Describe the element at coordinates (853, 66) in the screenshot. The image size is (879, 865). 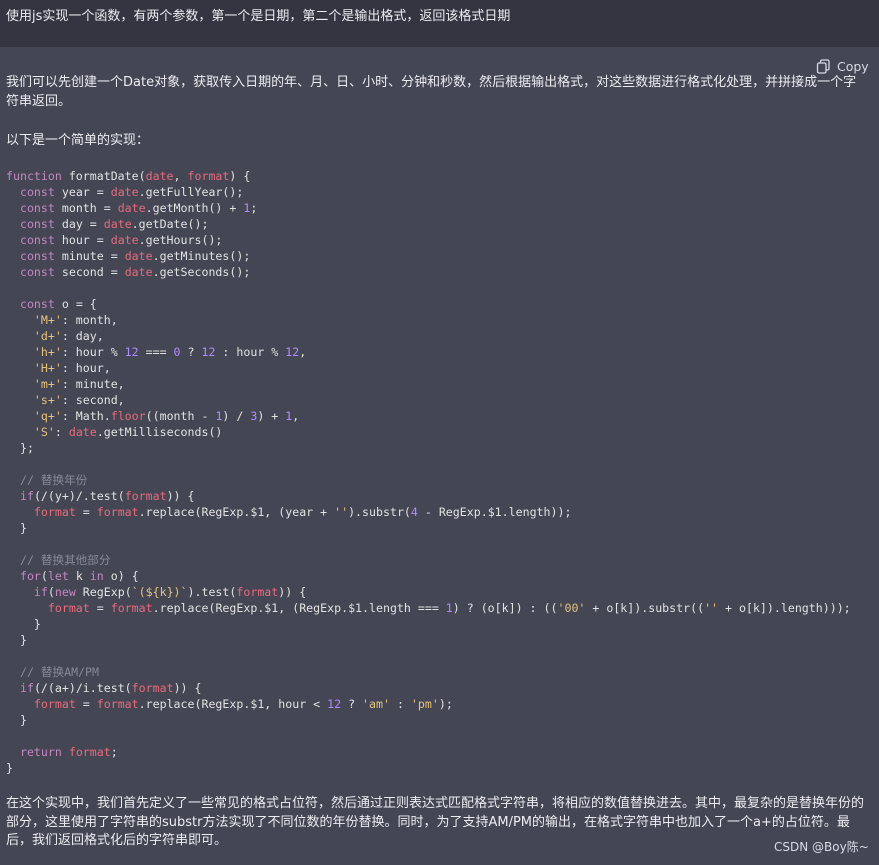
I see `copy-button-label: Copy` at that location.